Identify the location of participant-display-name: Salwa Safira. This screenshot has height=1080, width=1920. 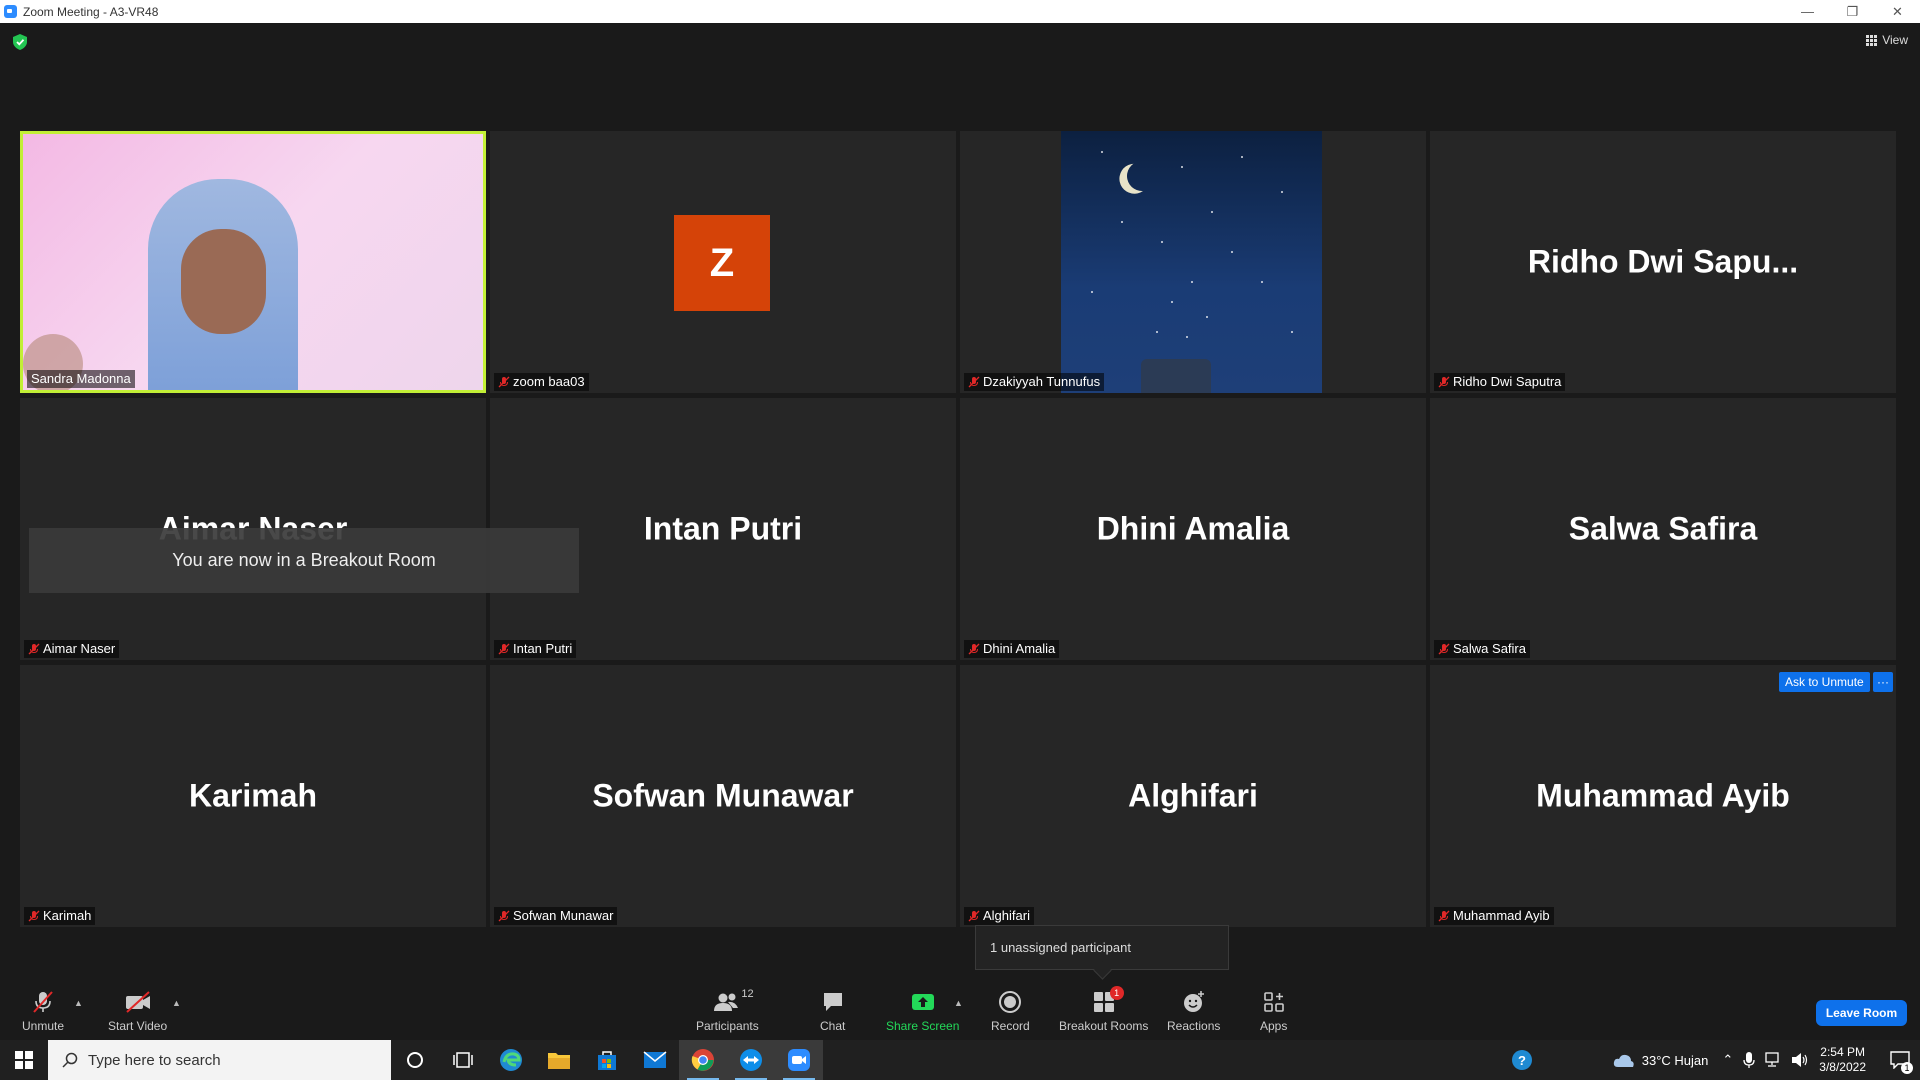
(1663, 528).